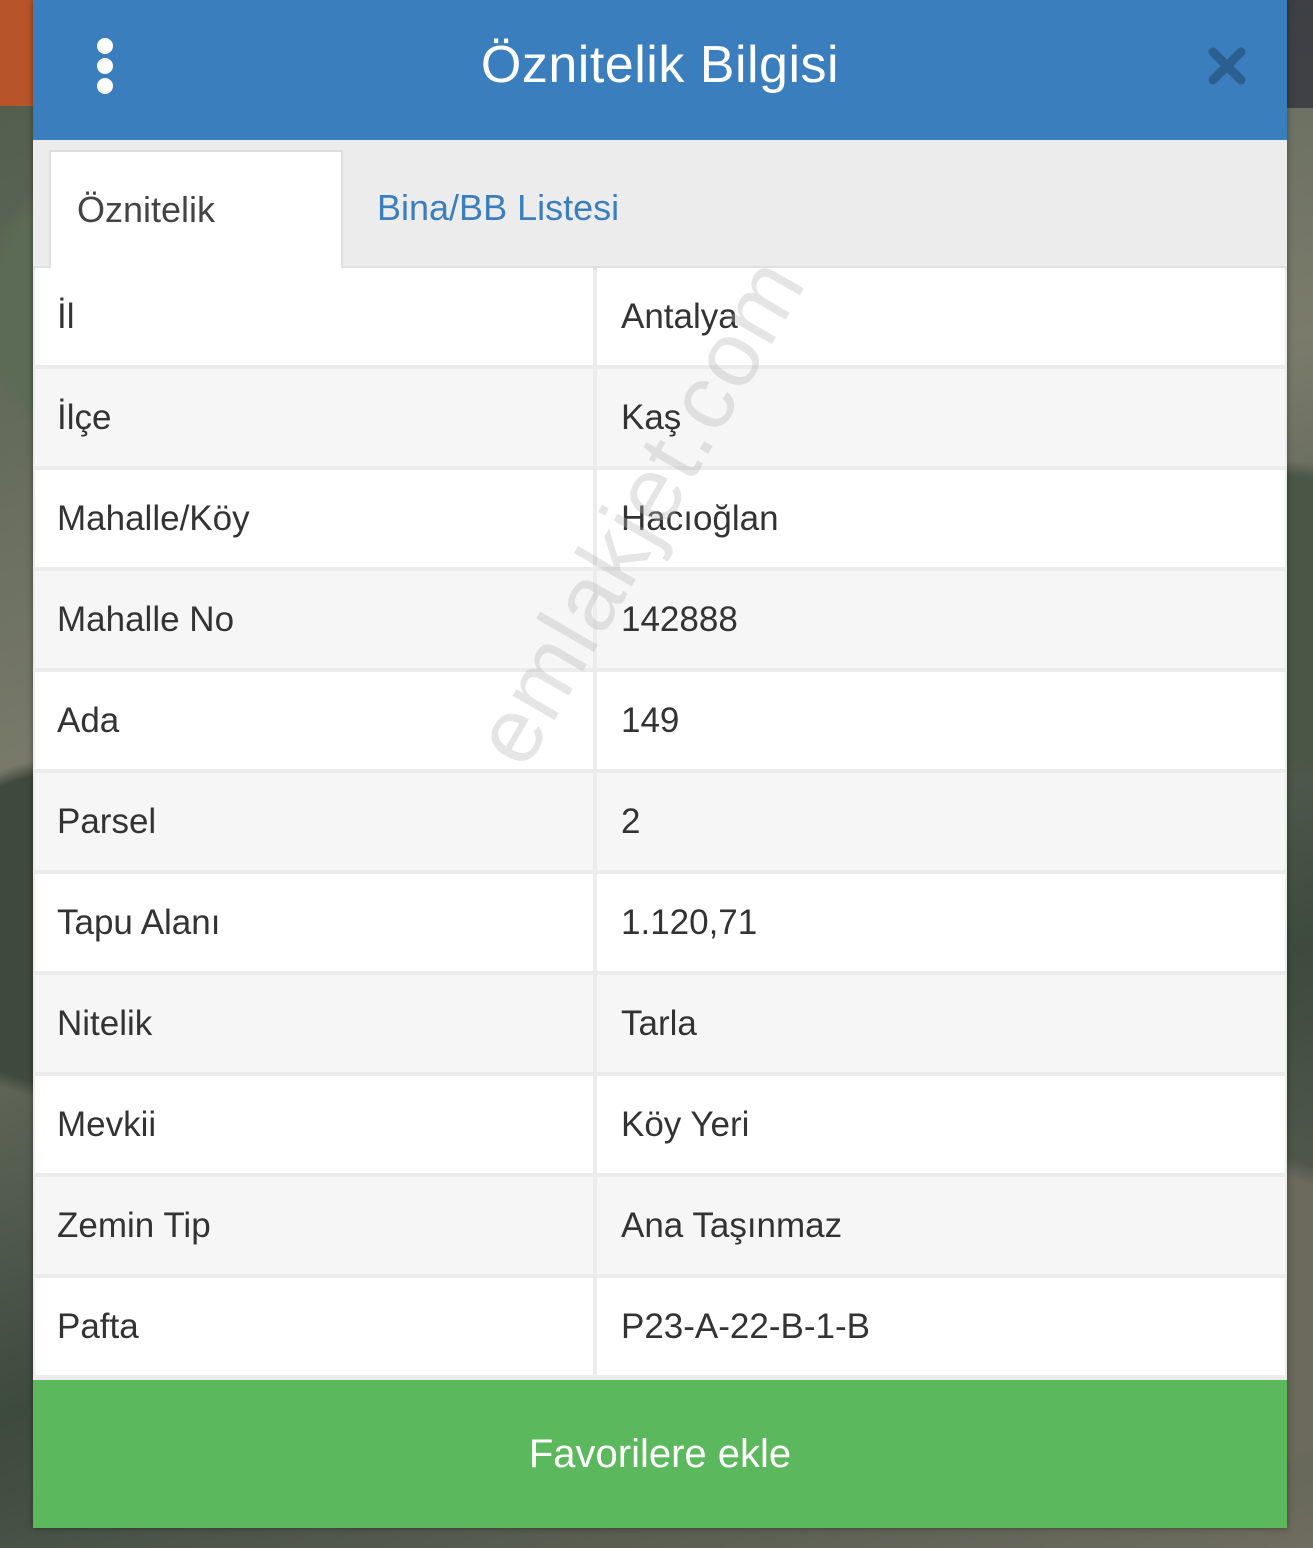  Describe the element at coordinates (1227, 66) in the screenshot. I see `close-icon` at that location.